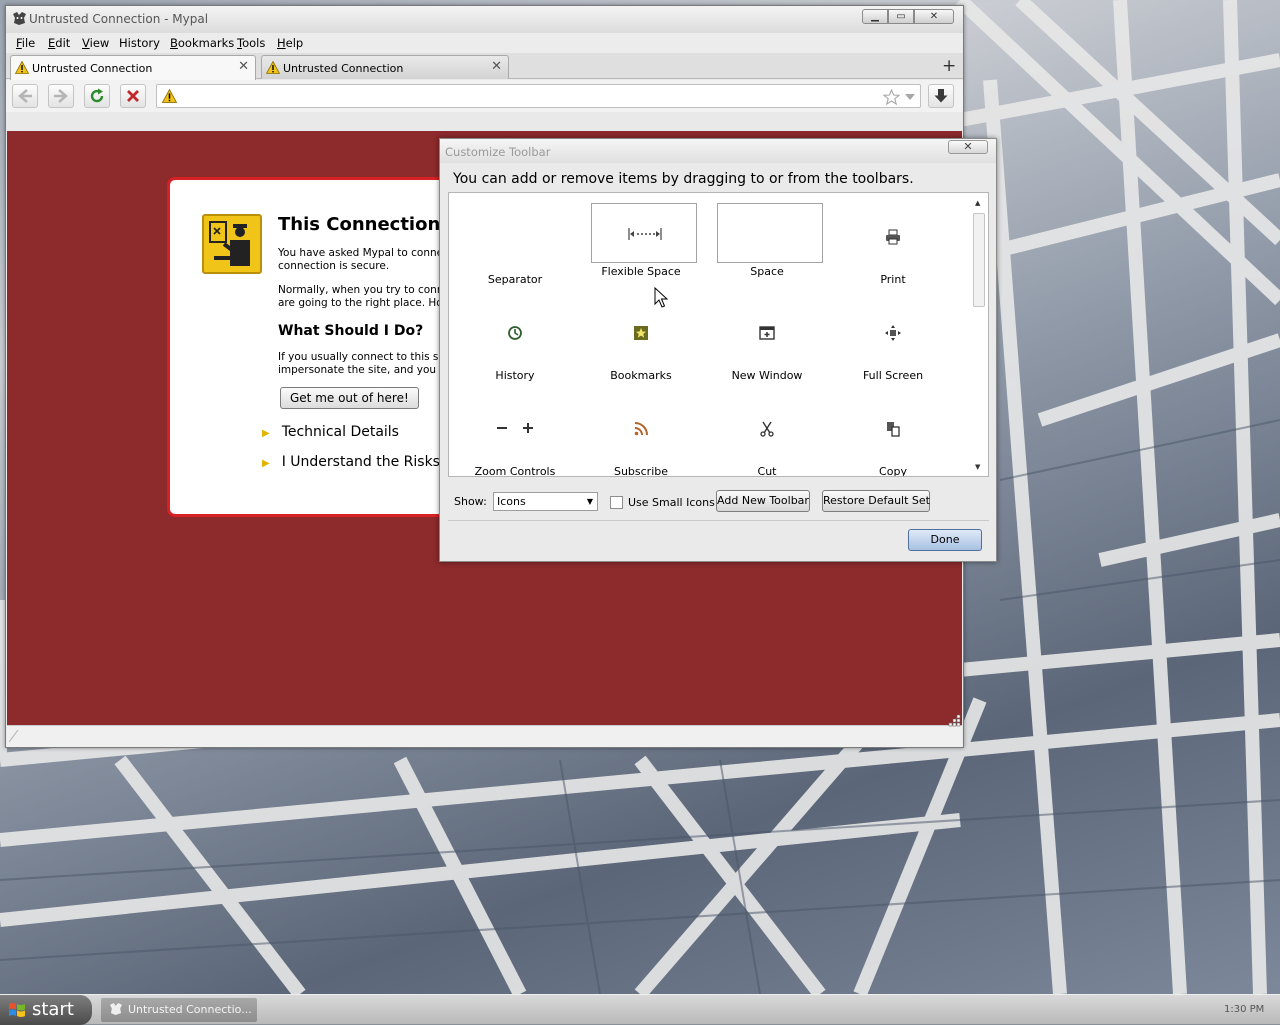 This screenshot has width=1280, height=1025. Describe the element at coordinates (979, 335) in the screenshot. I see `palette-scrollbar: ▲ ▼` at that location.